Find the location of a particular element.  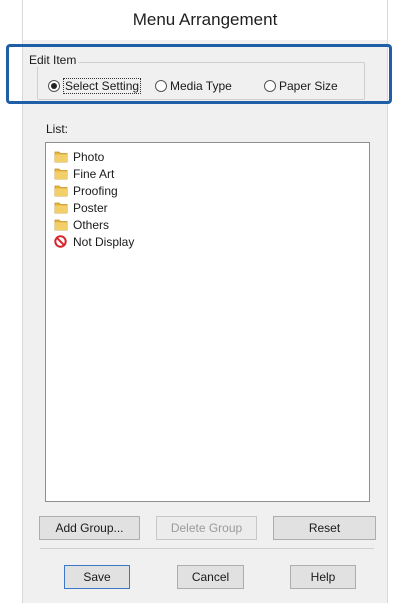

list-item-label: Proofing is located at coordinates (95, 190).